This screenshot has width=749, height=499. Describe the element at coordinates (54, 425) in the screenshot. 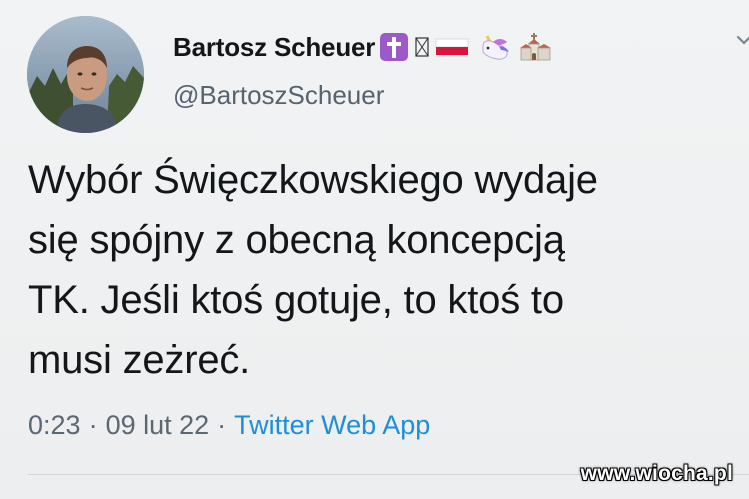

I see `tweet-time: 0:23` at that location.